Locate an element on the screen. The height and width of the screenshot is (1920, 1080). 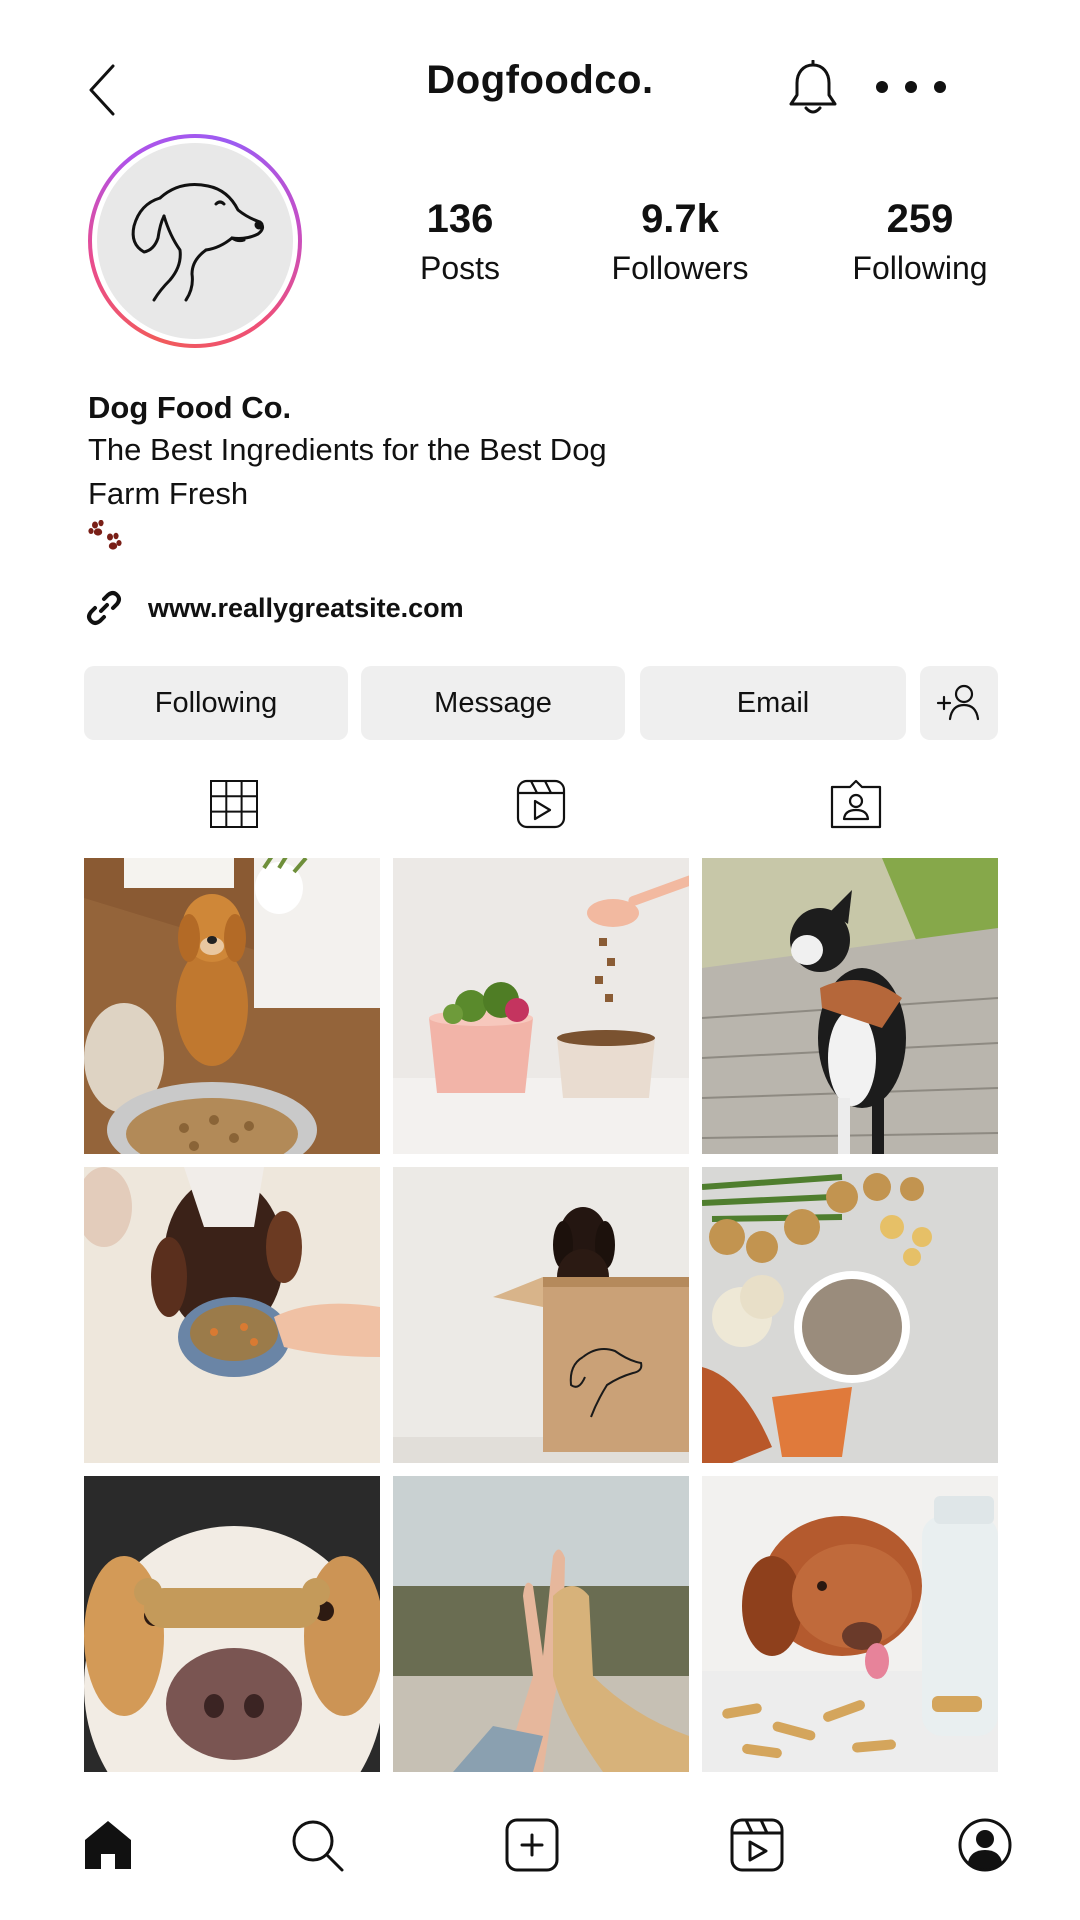
email-button: Email is located at coordinates (773, 703).